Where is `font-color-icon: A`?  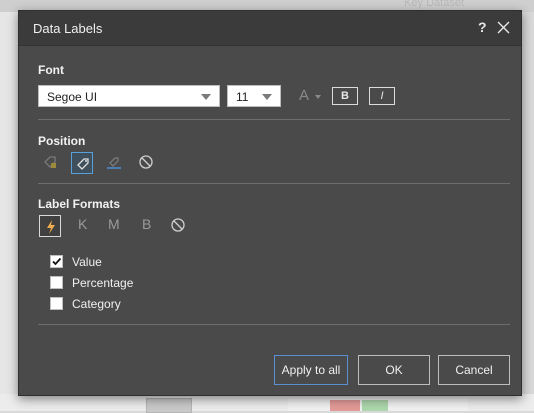
font-color-icon: A is located at coordinates (304, 95).